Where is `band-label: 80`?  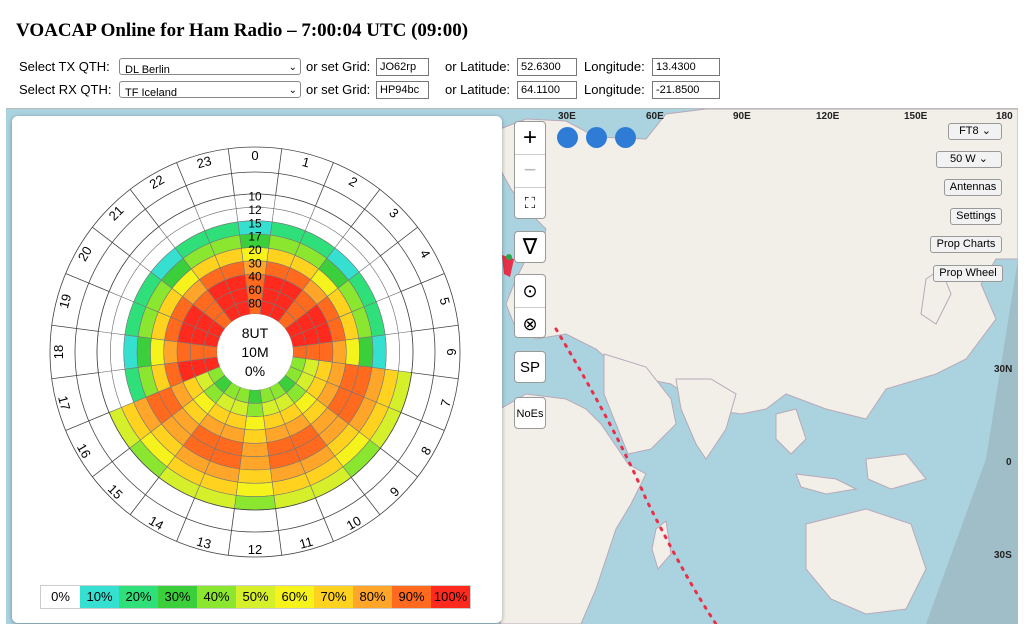
band-label: 80 is located at coordinates (255, 303).